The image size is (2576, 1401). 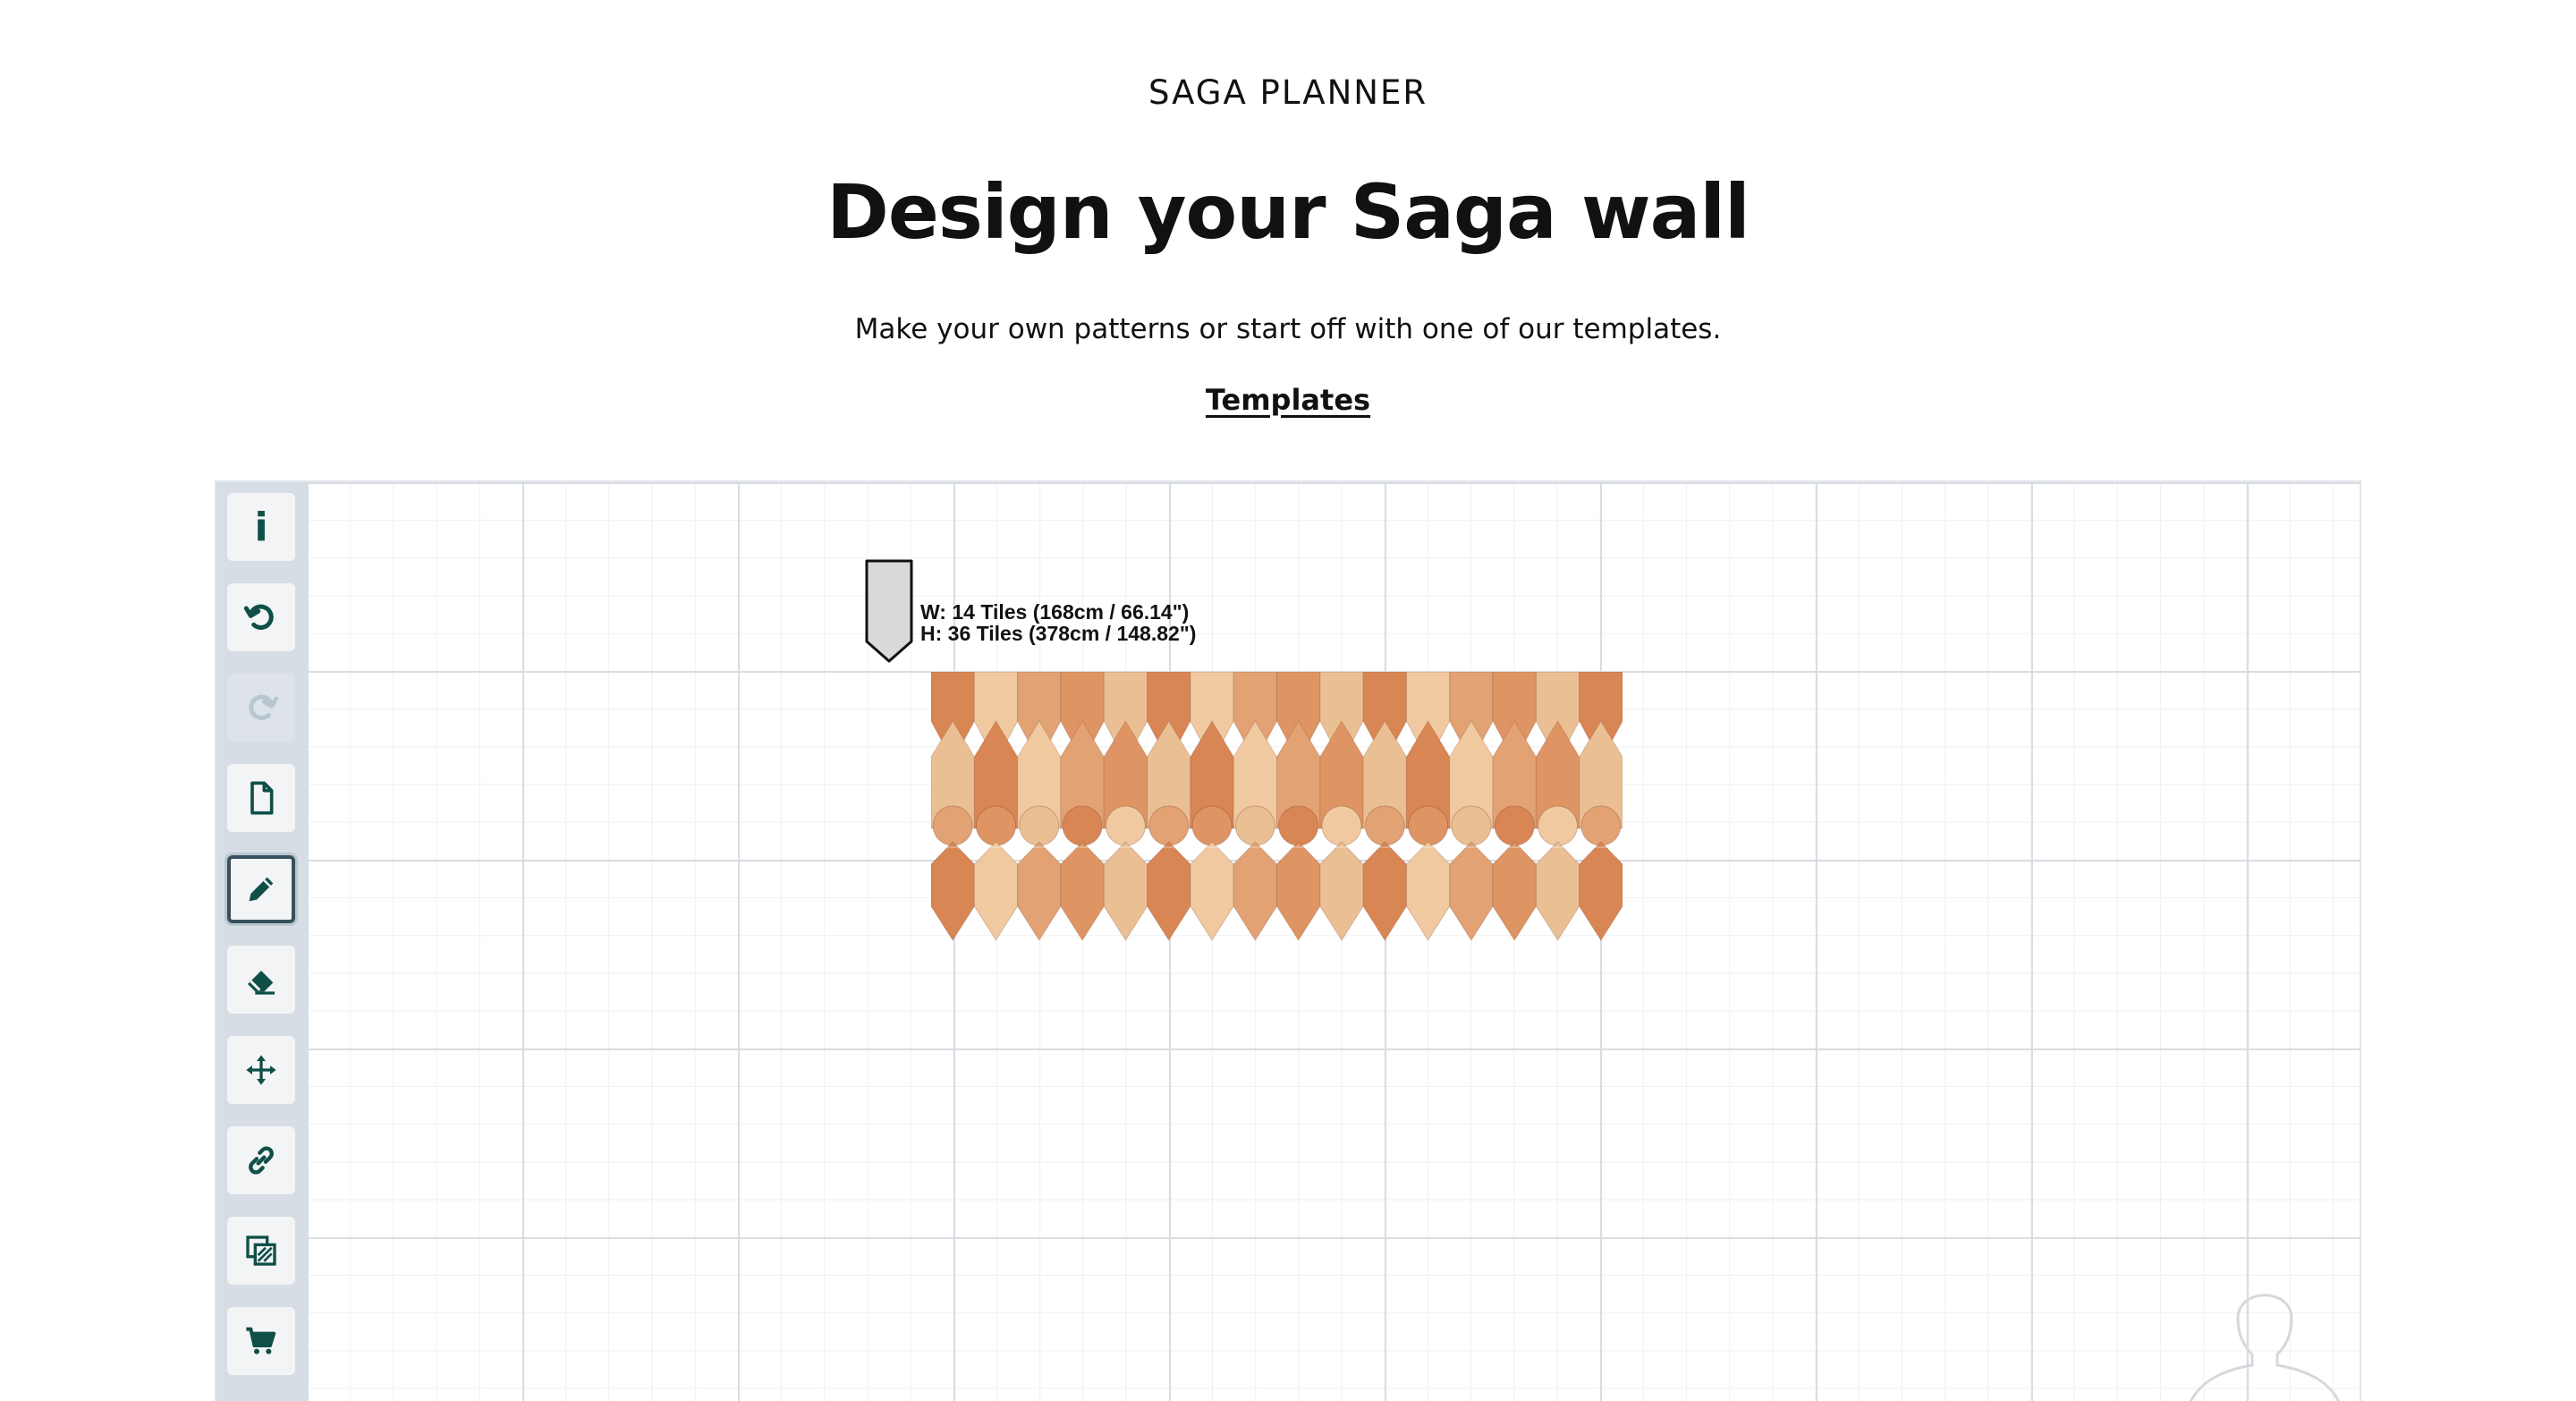 I want to click on width-dimension: W: 14 Tiles (168cm / 66.14"), so click(x=1055, y=612).